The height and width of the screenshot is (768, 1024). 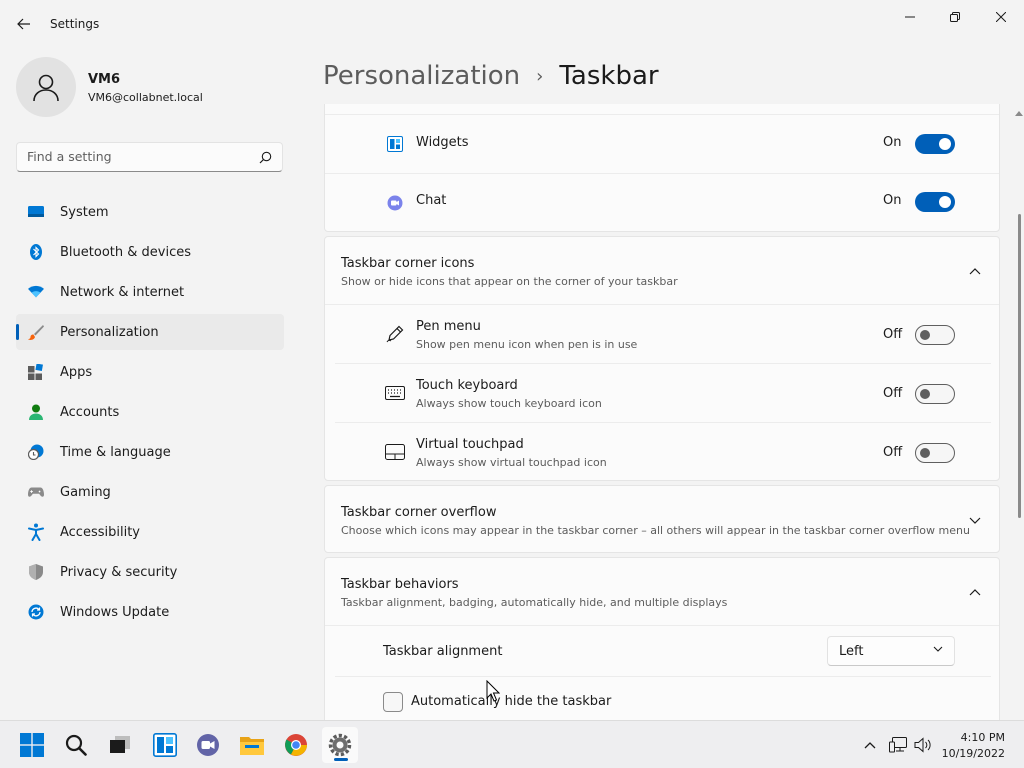 I want to click on start-icon, so click(x=32, y=745).